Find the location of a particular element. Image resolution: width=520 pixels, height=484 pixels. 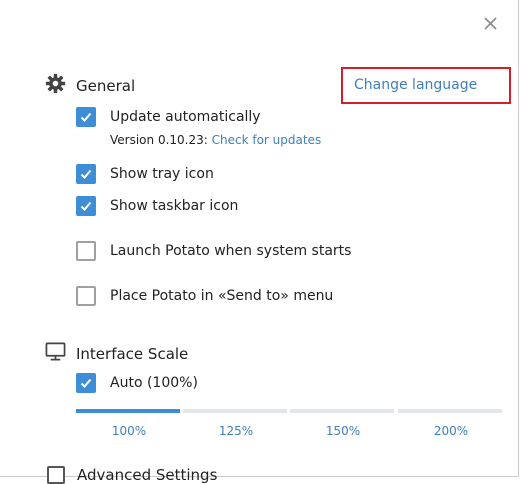

show-tray-icon-label: Show tray icon is located at coordinates (162, 174).